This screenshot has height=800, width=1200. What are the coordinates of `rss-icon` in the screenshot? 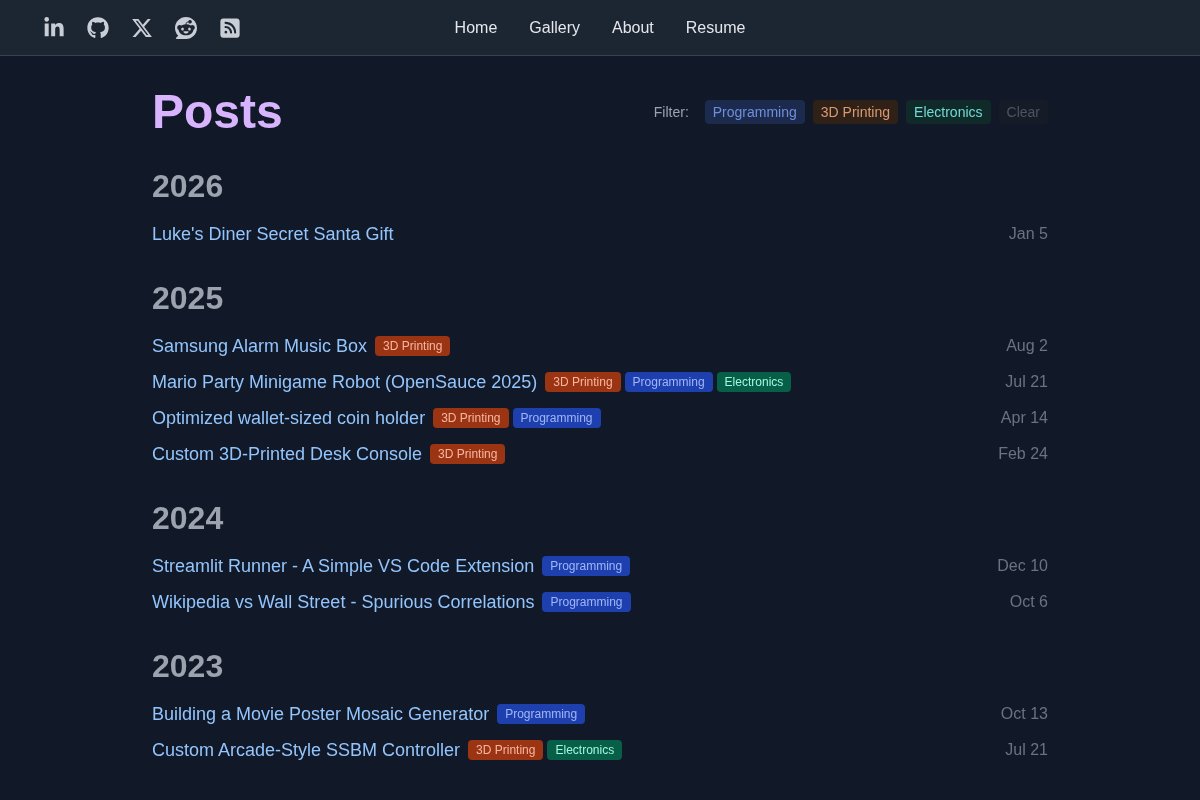 It's located at (230, 27).